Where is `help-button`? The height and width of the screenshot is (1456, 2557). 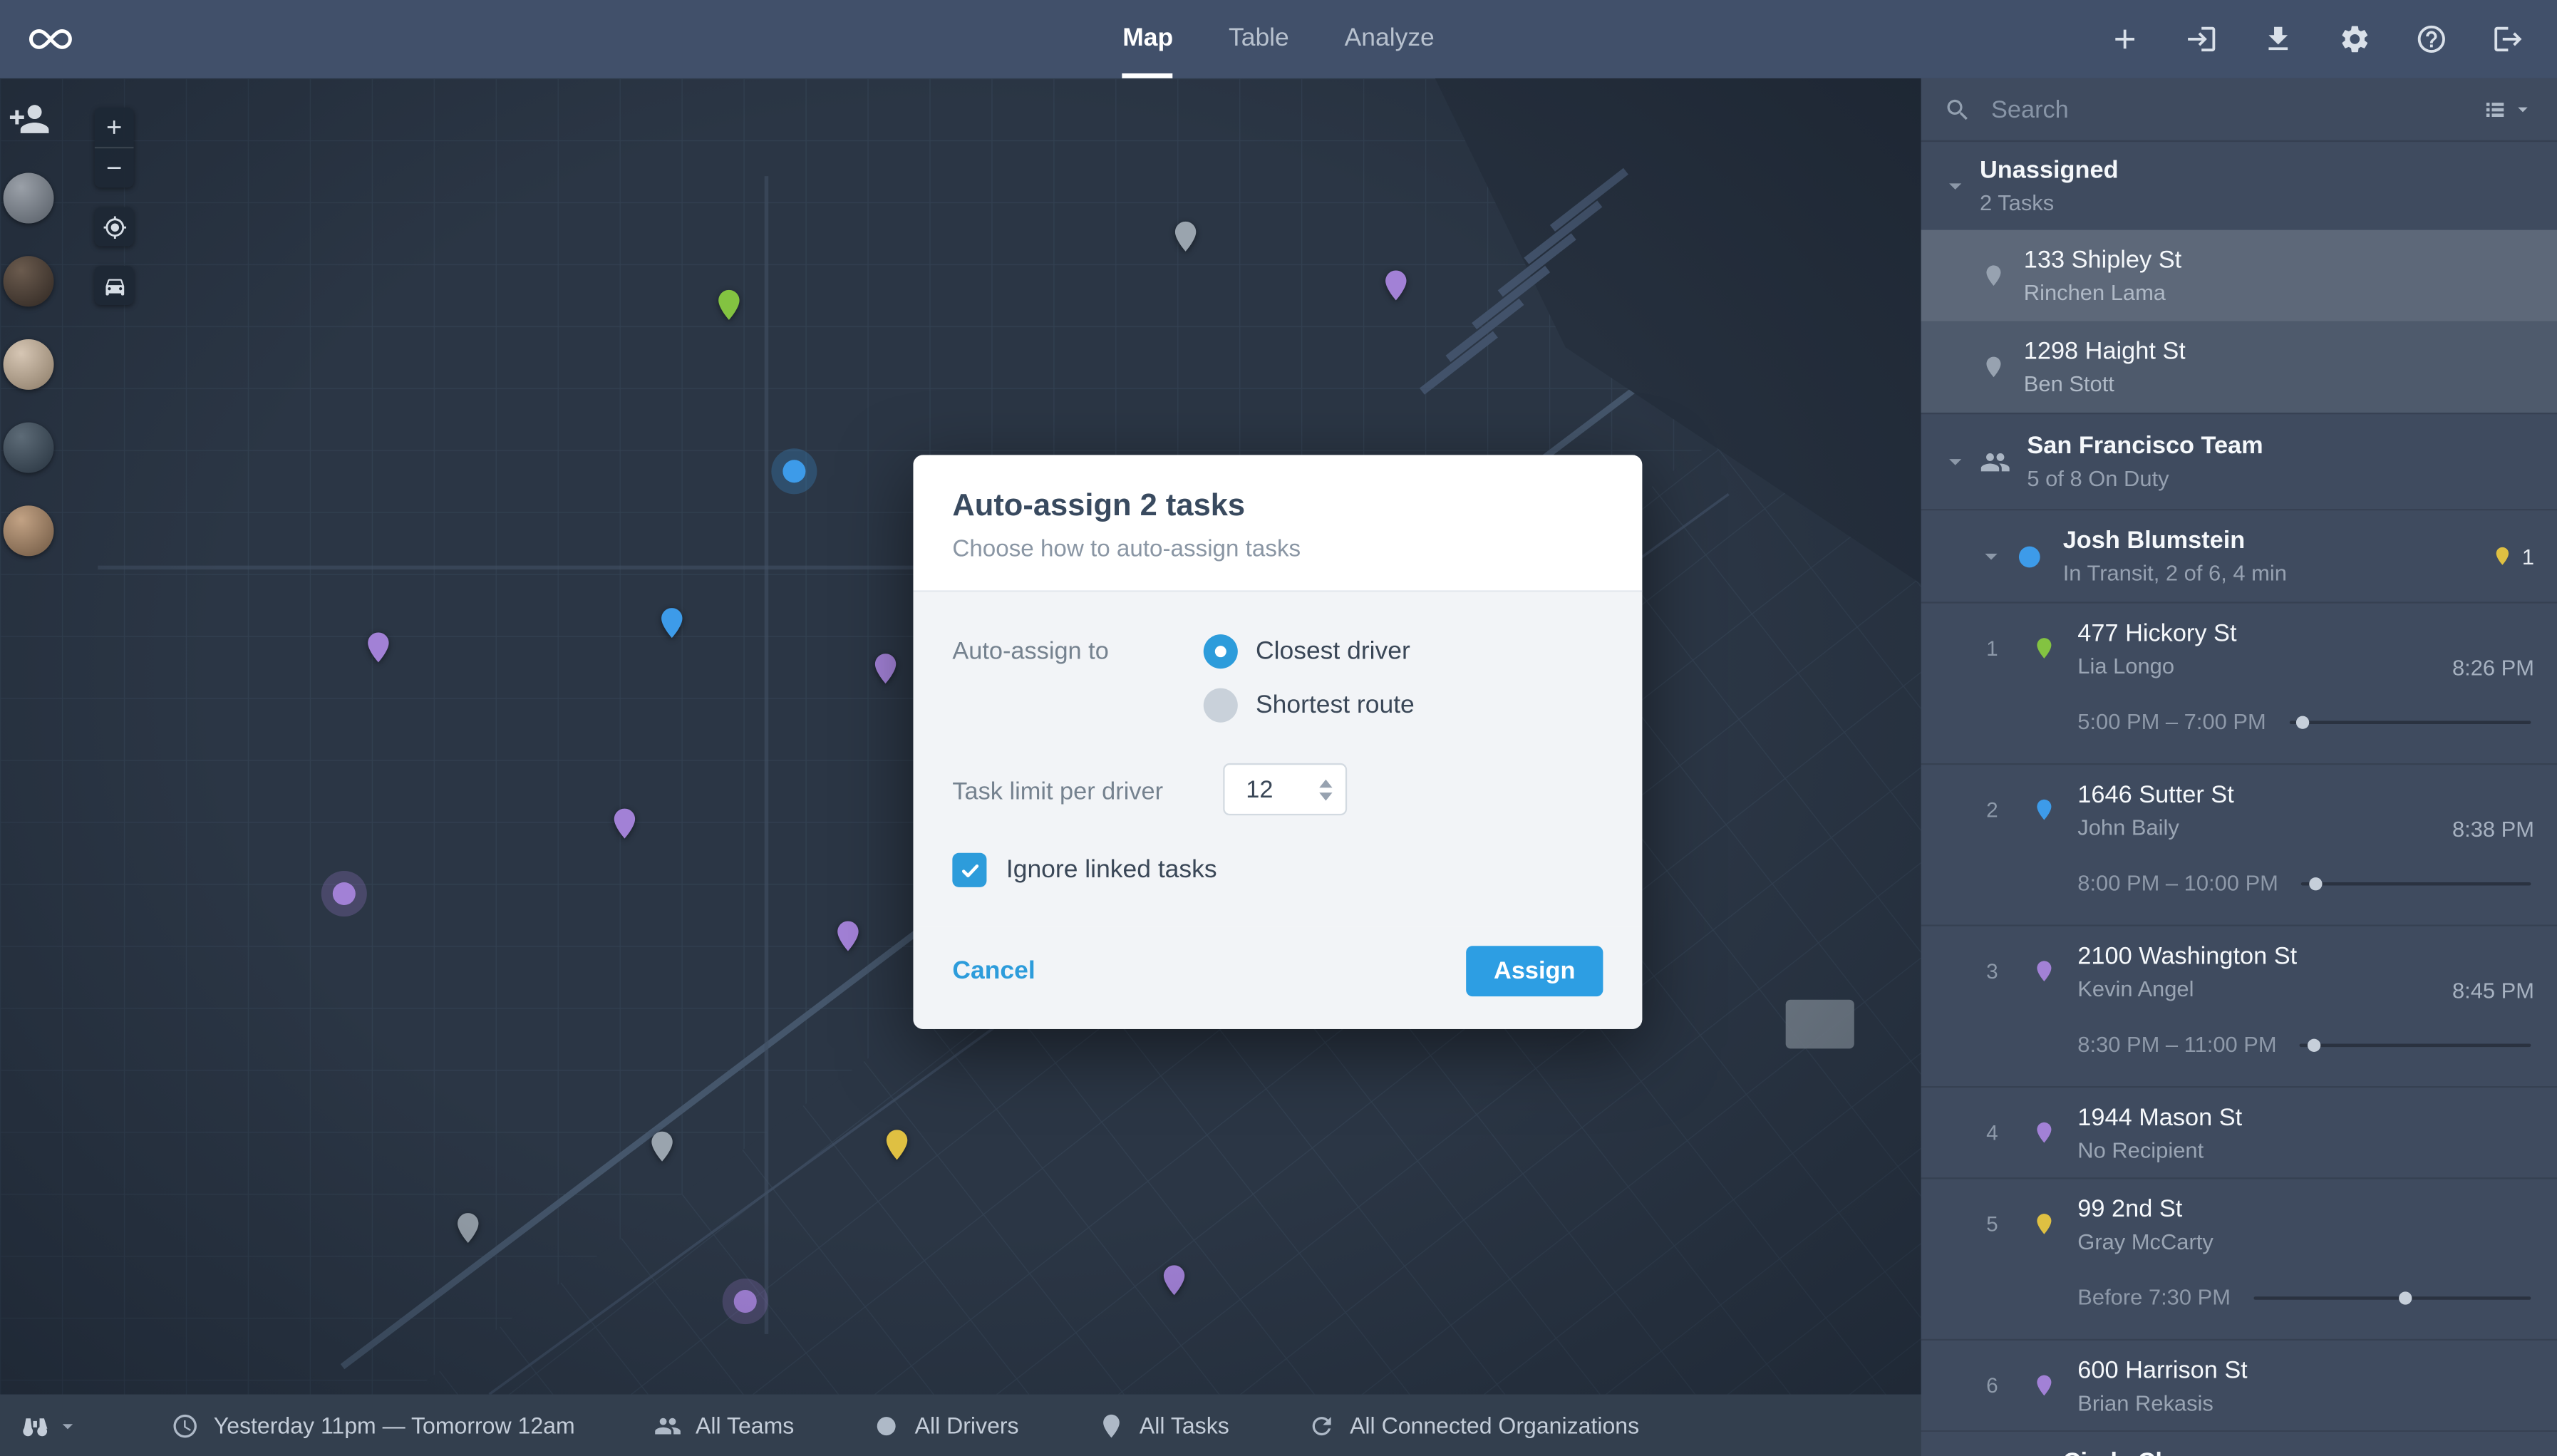 help-button is located at coordinates (2431, 39).